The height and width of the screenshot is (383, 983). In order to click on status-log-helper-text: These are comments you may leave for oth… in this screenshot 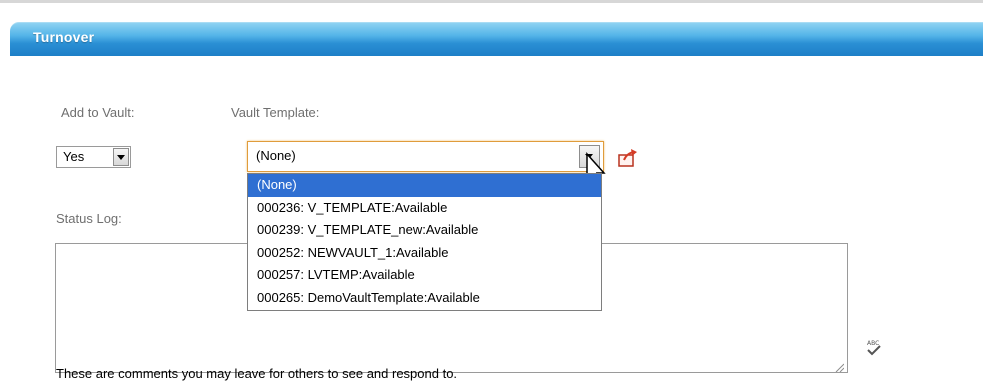, I will do `click(257, 373)`.